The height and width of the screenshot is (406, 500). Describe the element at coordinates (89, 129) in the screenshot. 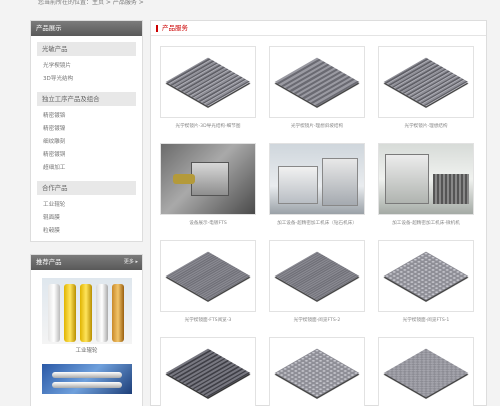

I see `category-link: 精密镀镍` at that location.